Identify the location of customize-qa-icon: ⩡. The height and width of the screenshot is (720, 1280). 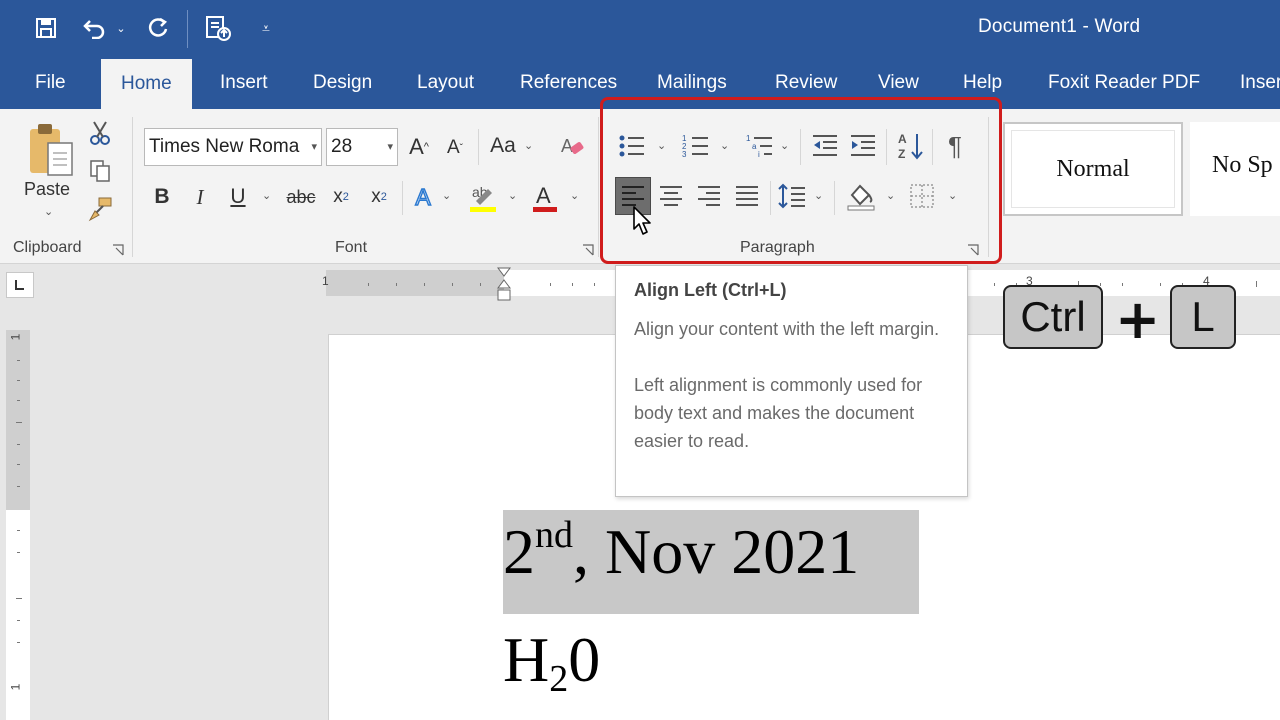
(266, 28).